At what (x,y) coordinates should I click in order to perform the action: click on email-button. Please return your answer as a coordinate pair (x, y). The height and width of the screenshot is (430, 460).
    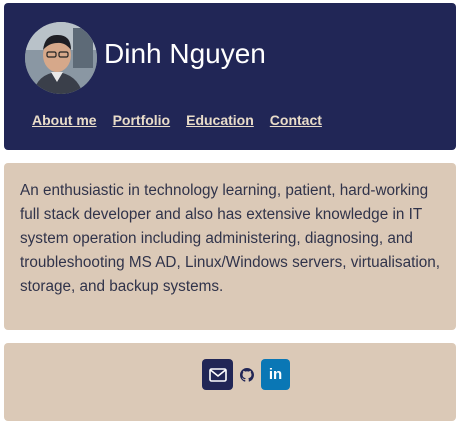
    Looking at the image, I should click on (217, 374).